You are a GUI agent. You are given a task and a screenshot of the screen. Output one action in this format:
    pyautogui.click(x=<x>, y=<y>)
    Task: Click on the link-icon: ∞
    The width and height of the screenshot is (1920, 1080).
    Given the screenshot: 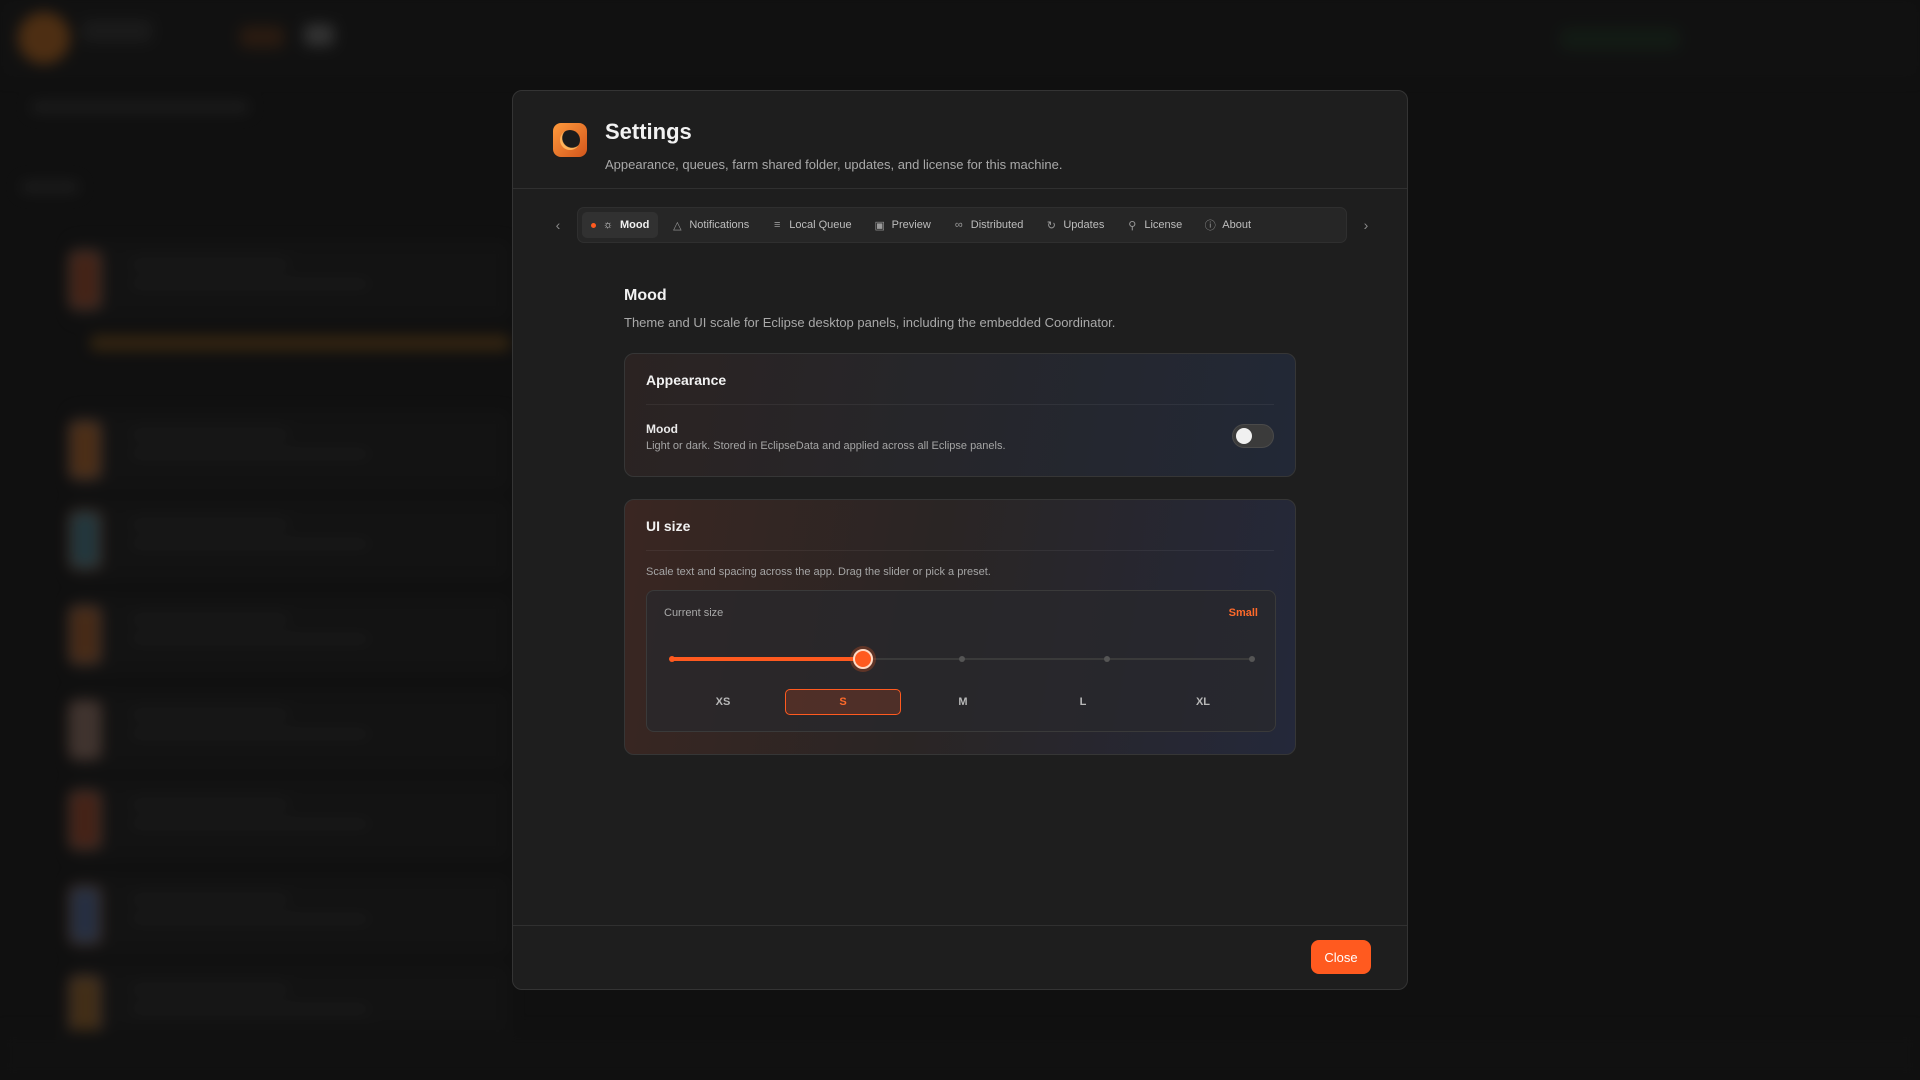 What is the action you would take?
    pyautogui.click(x=958, y=225)
    